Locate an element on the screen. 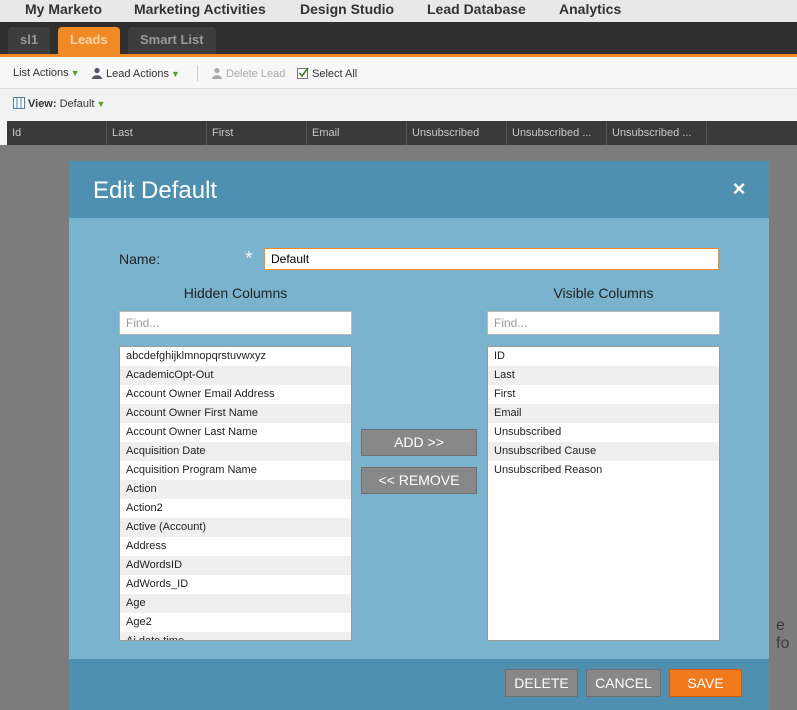 This screenshot has height=710, width=797. list-item: Unsubscribed Reason is located at coordinates (603, 470).